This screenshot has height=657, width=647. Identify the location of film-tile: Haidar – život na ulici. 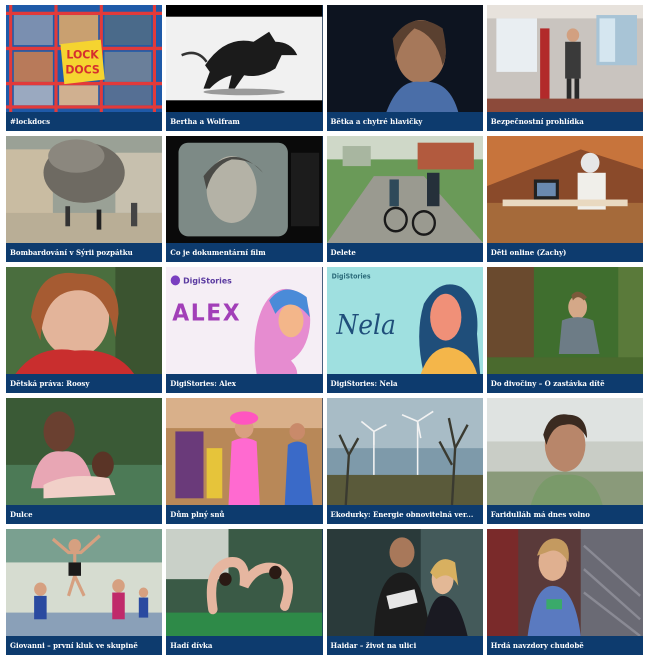
(404, 592).